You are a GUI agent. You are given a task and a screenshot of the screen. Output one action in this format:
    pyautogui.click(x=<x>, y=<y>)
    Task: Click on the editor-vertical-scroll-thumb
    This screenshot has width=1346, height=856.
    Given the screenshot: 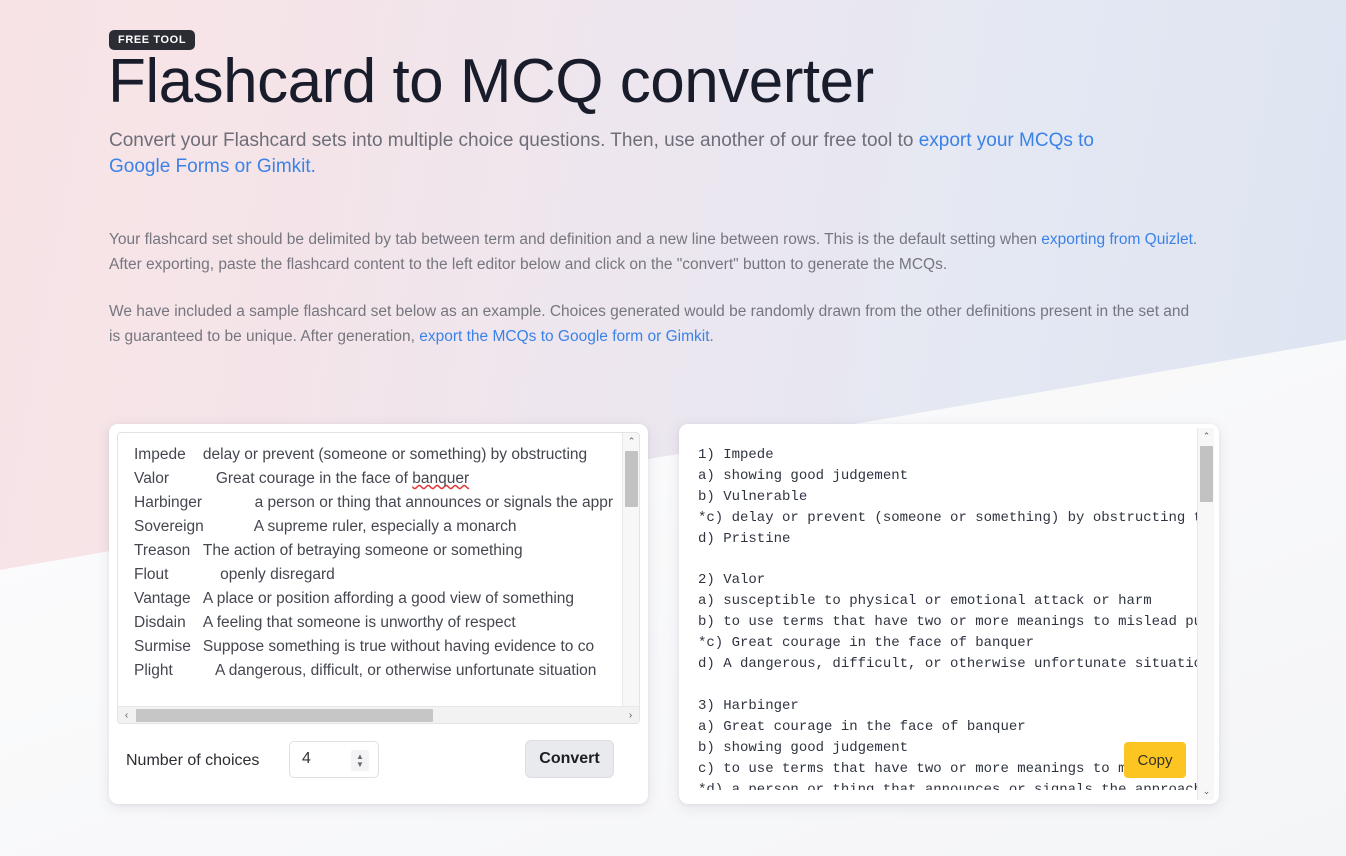 What is the action you would take?
    pyautogui.click(x=631, y=479)
    